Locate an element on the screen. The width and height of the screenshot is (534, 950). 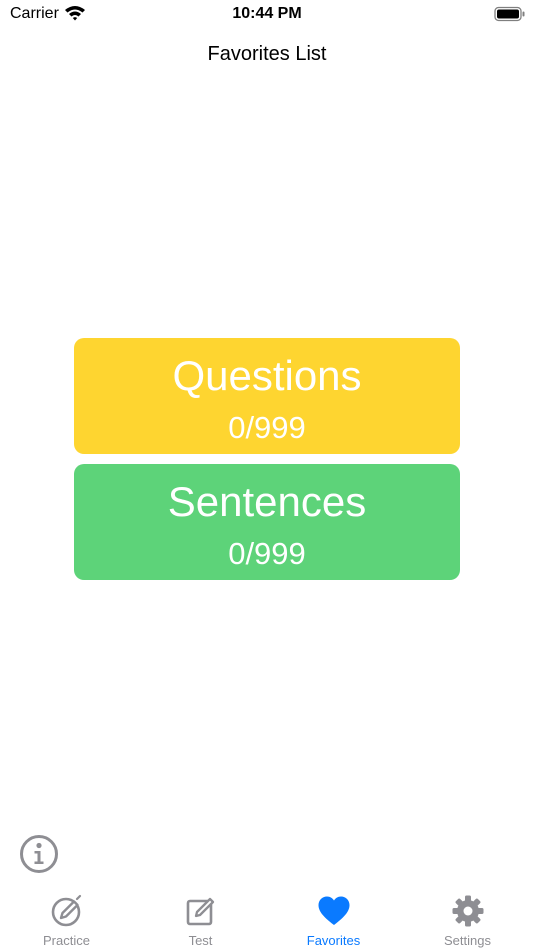
tab-test: Test is located at coordinates (200, 918).